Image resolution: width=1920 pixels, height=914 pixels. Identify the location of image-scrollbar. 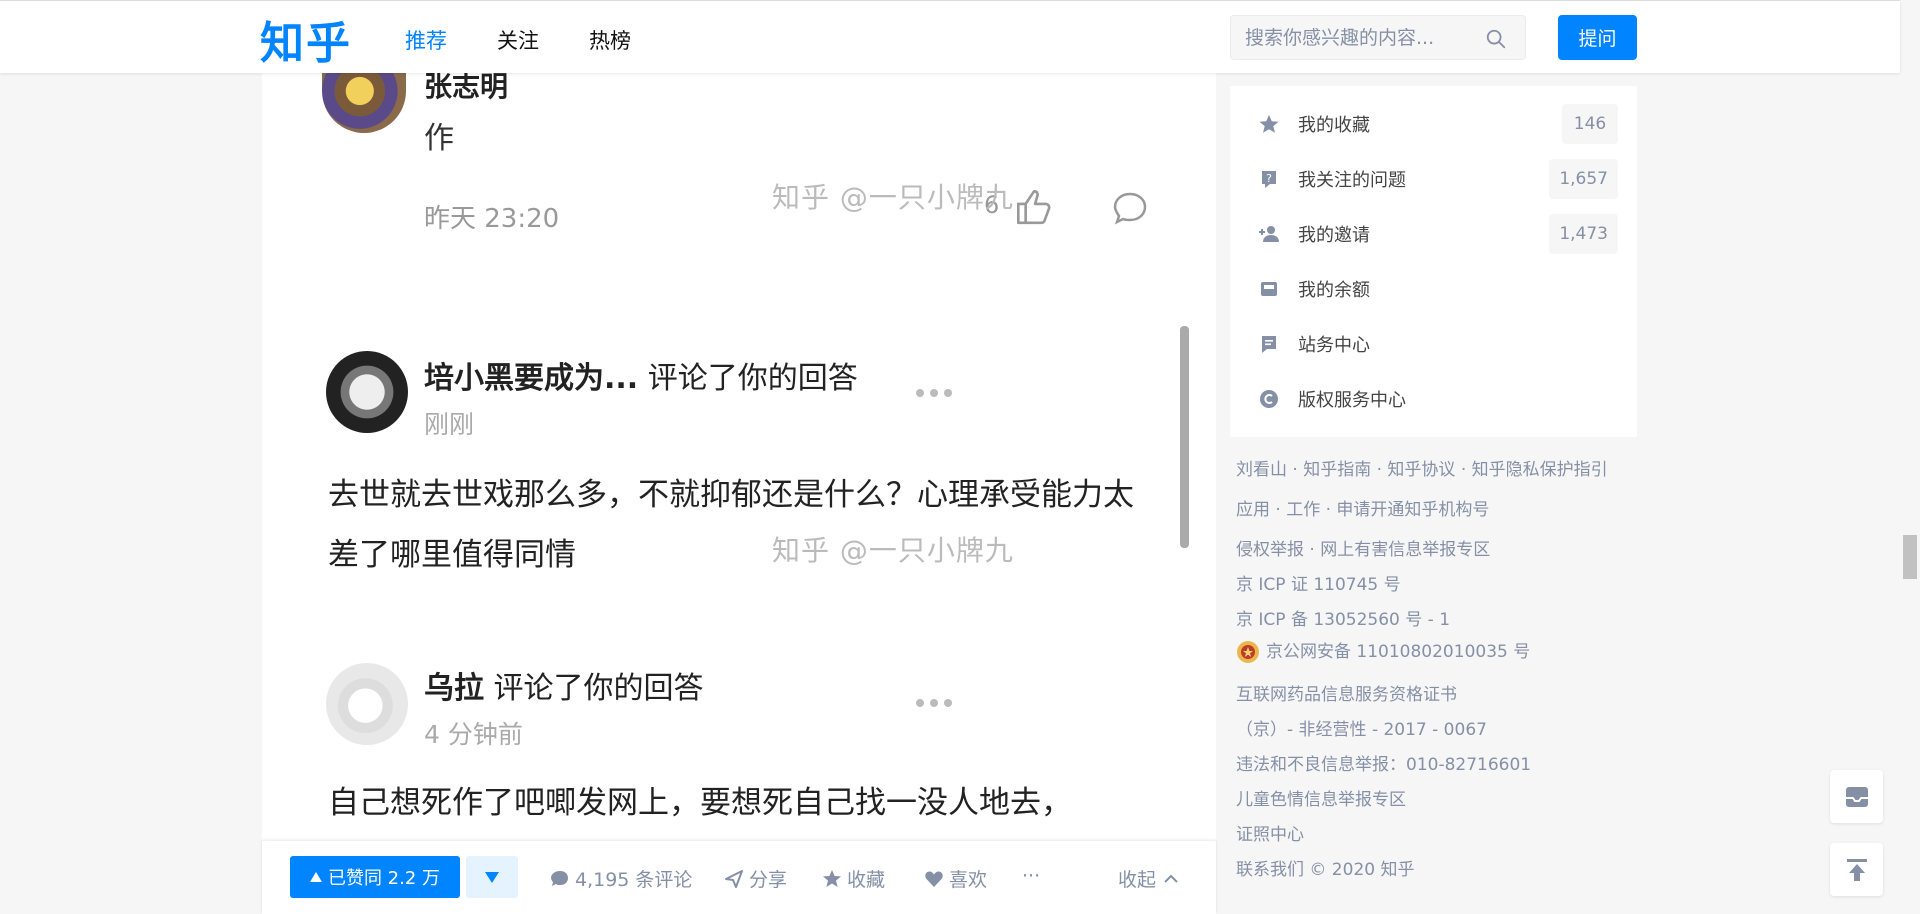
(1184, 437).